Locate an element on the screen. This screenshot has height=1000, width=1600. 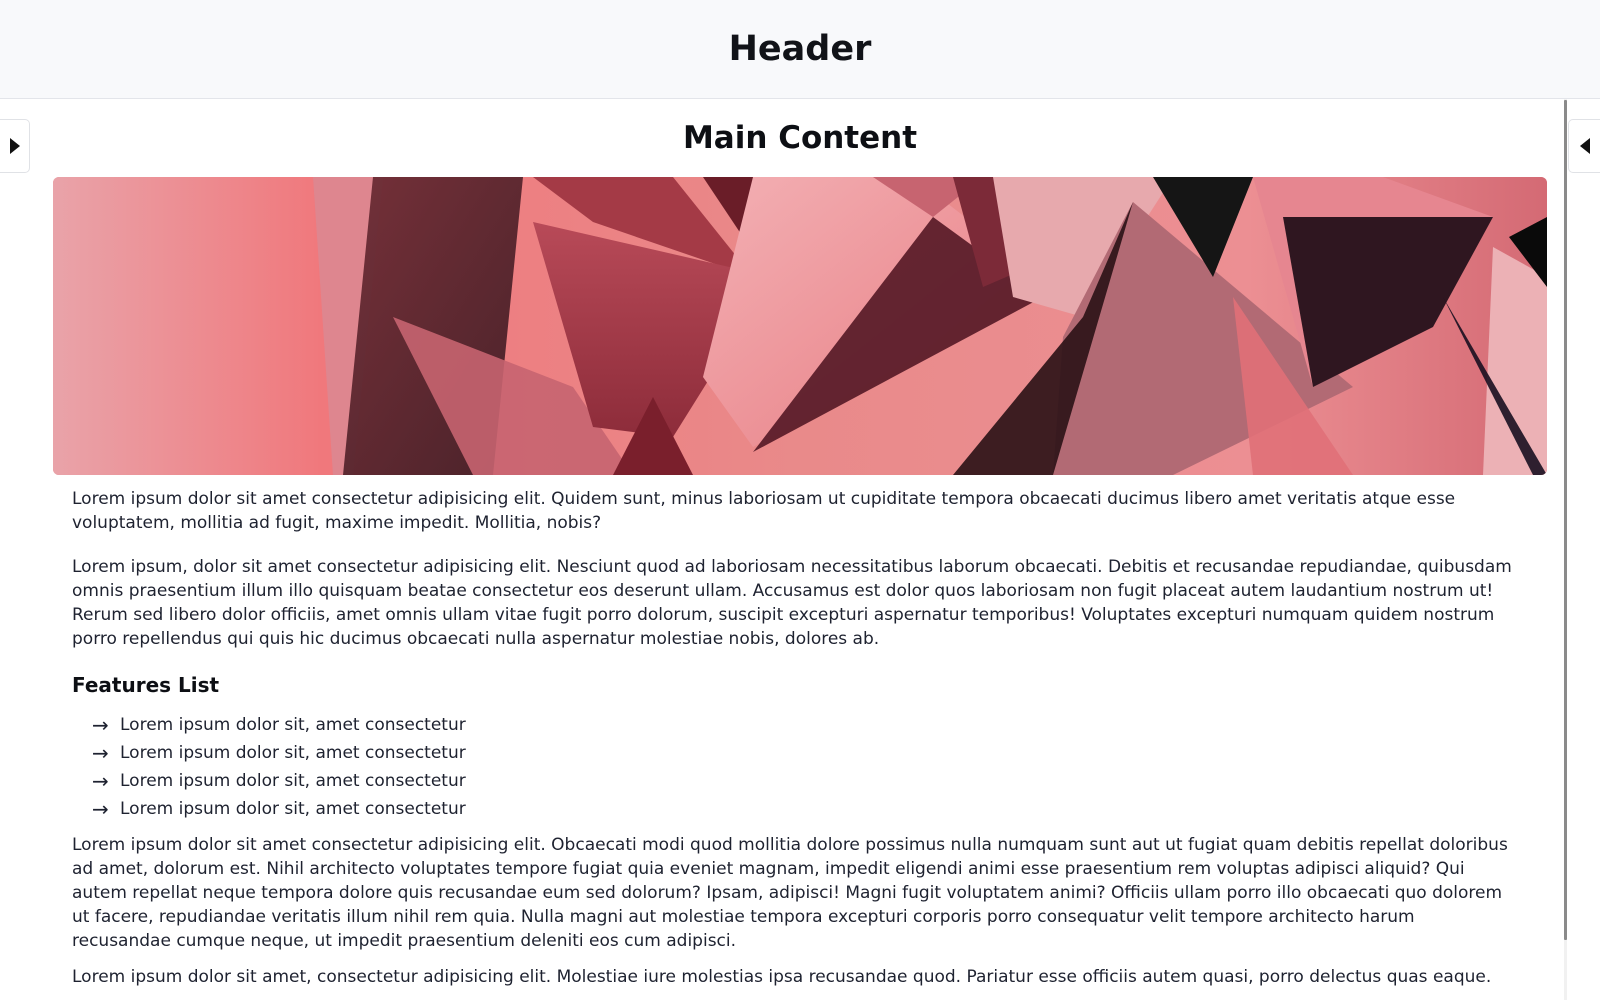
page-header: Header is located at coordinates (800, 49).